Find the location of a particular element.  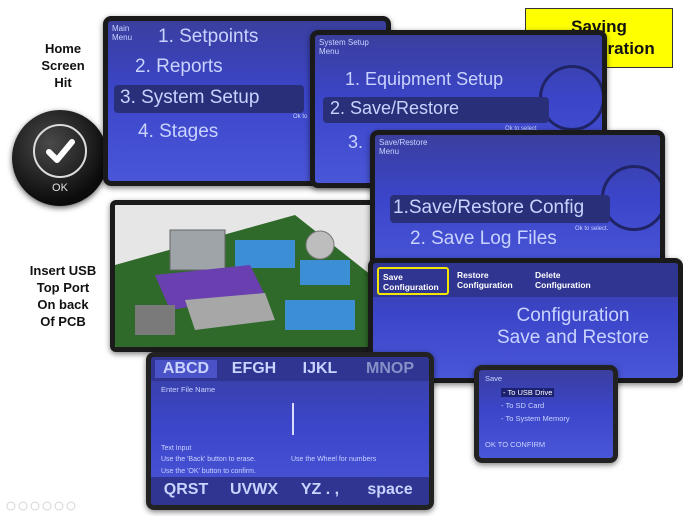

save-restore-item: 2. Save Log Files is located at coordinates (483, 239).